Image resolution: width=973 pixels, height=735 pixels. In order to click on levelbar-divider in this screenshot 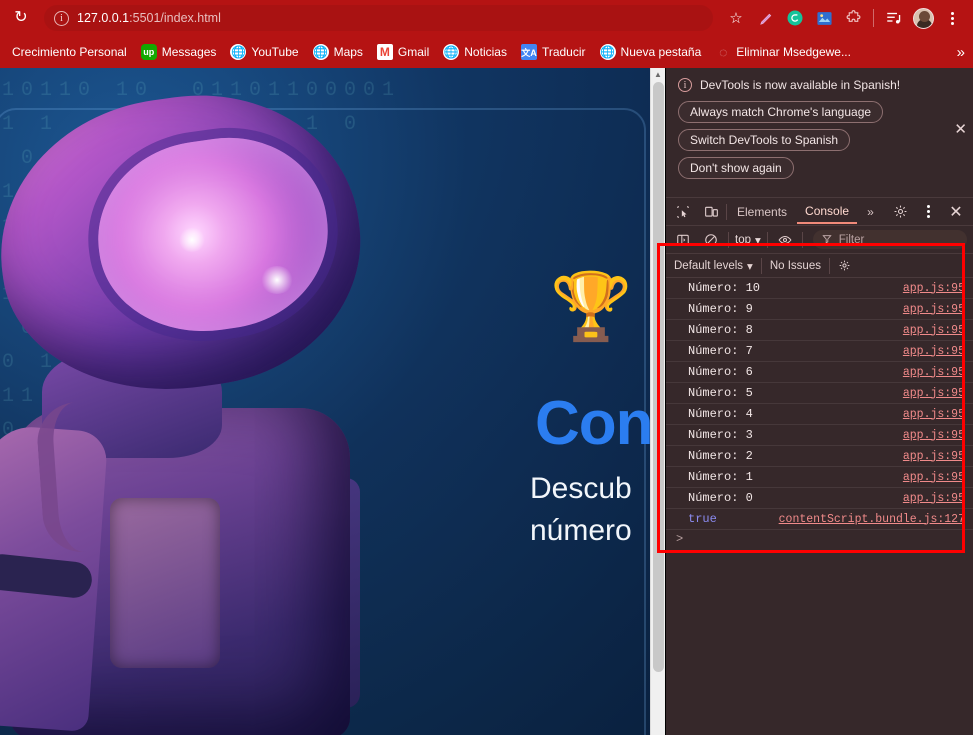, I will do `click(761, 265)`.